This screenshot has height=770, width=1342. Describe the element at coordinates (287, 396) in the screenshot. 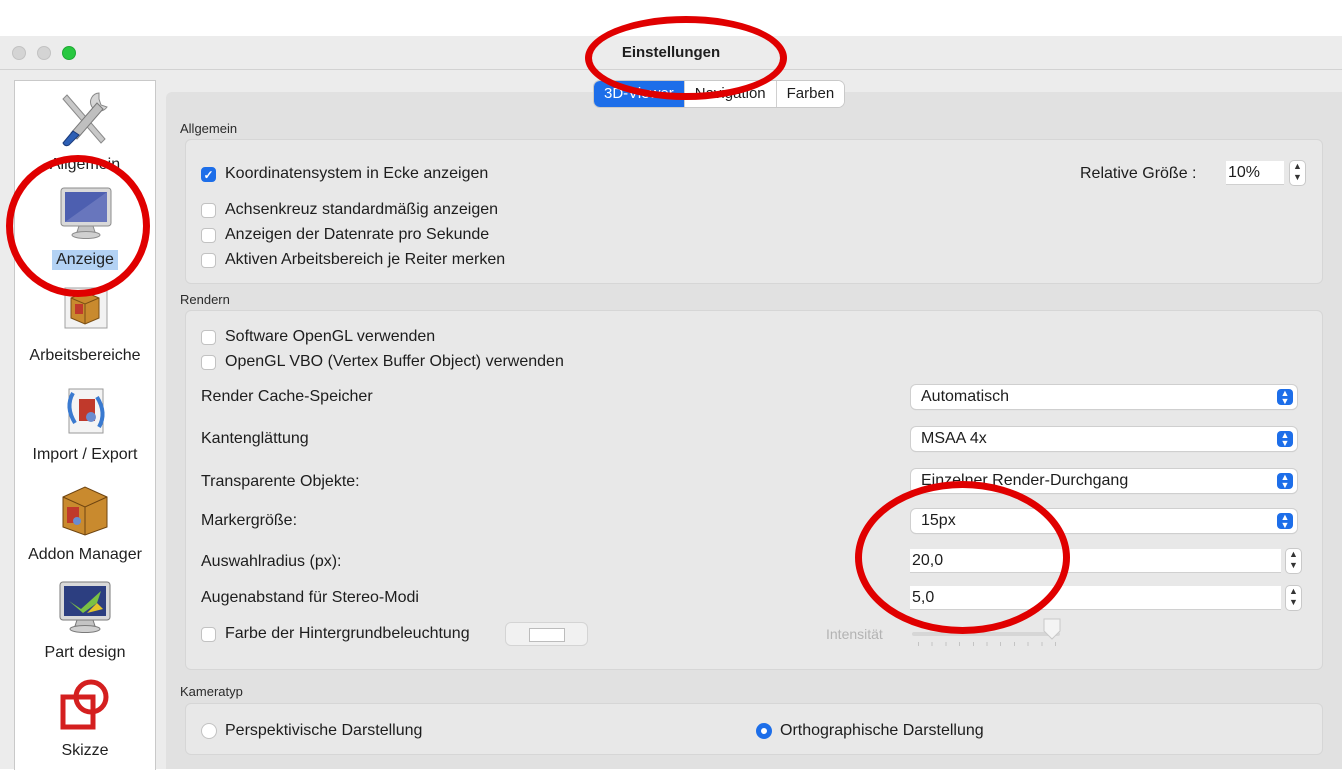

I see `render-cache-label: Render Cache-Speicher` at that location.